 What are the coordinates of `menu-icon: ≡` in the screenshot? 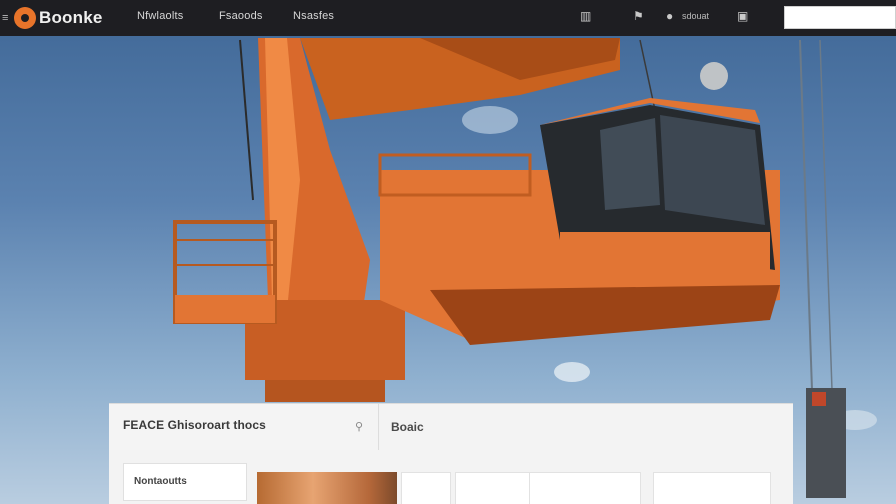 It's located at (7, 18).